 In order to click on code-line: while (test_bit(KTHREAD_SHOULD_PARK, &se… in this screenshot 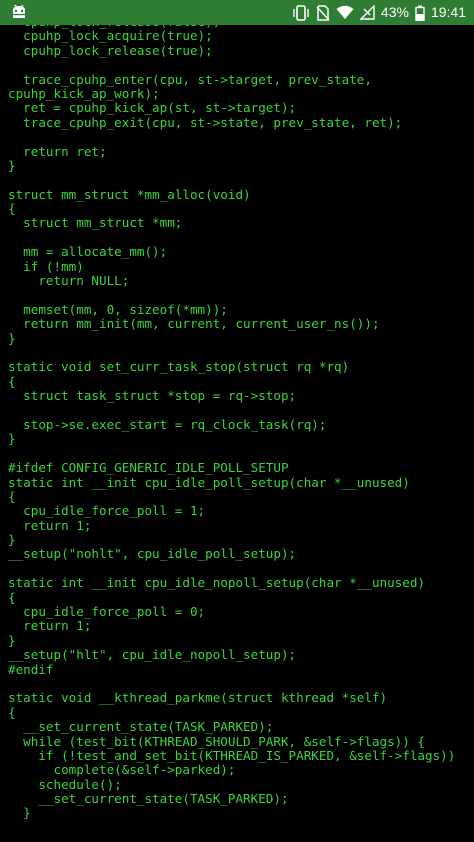, I will do `click(217, 741)`.